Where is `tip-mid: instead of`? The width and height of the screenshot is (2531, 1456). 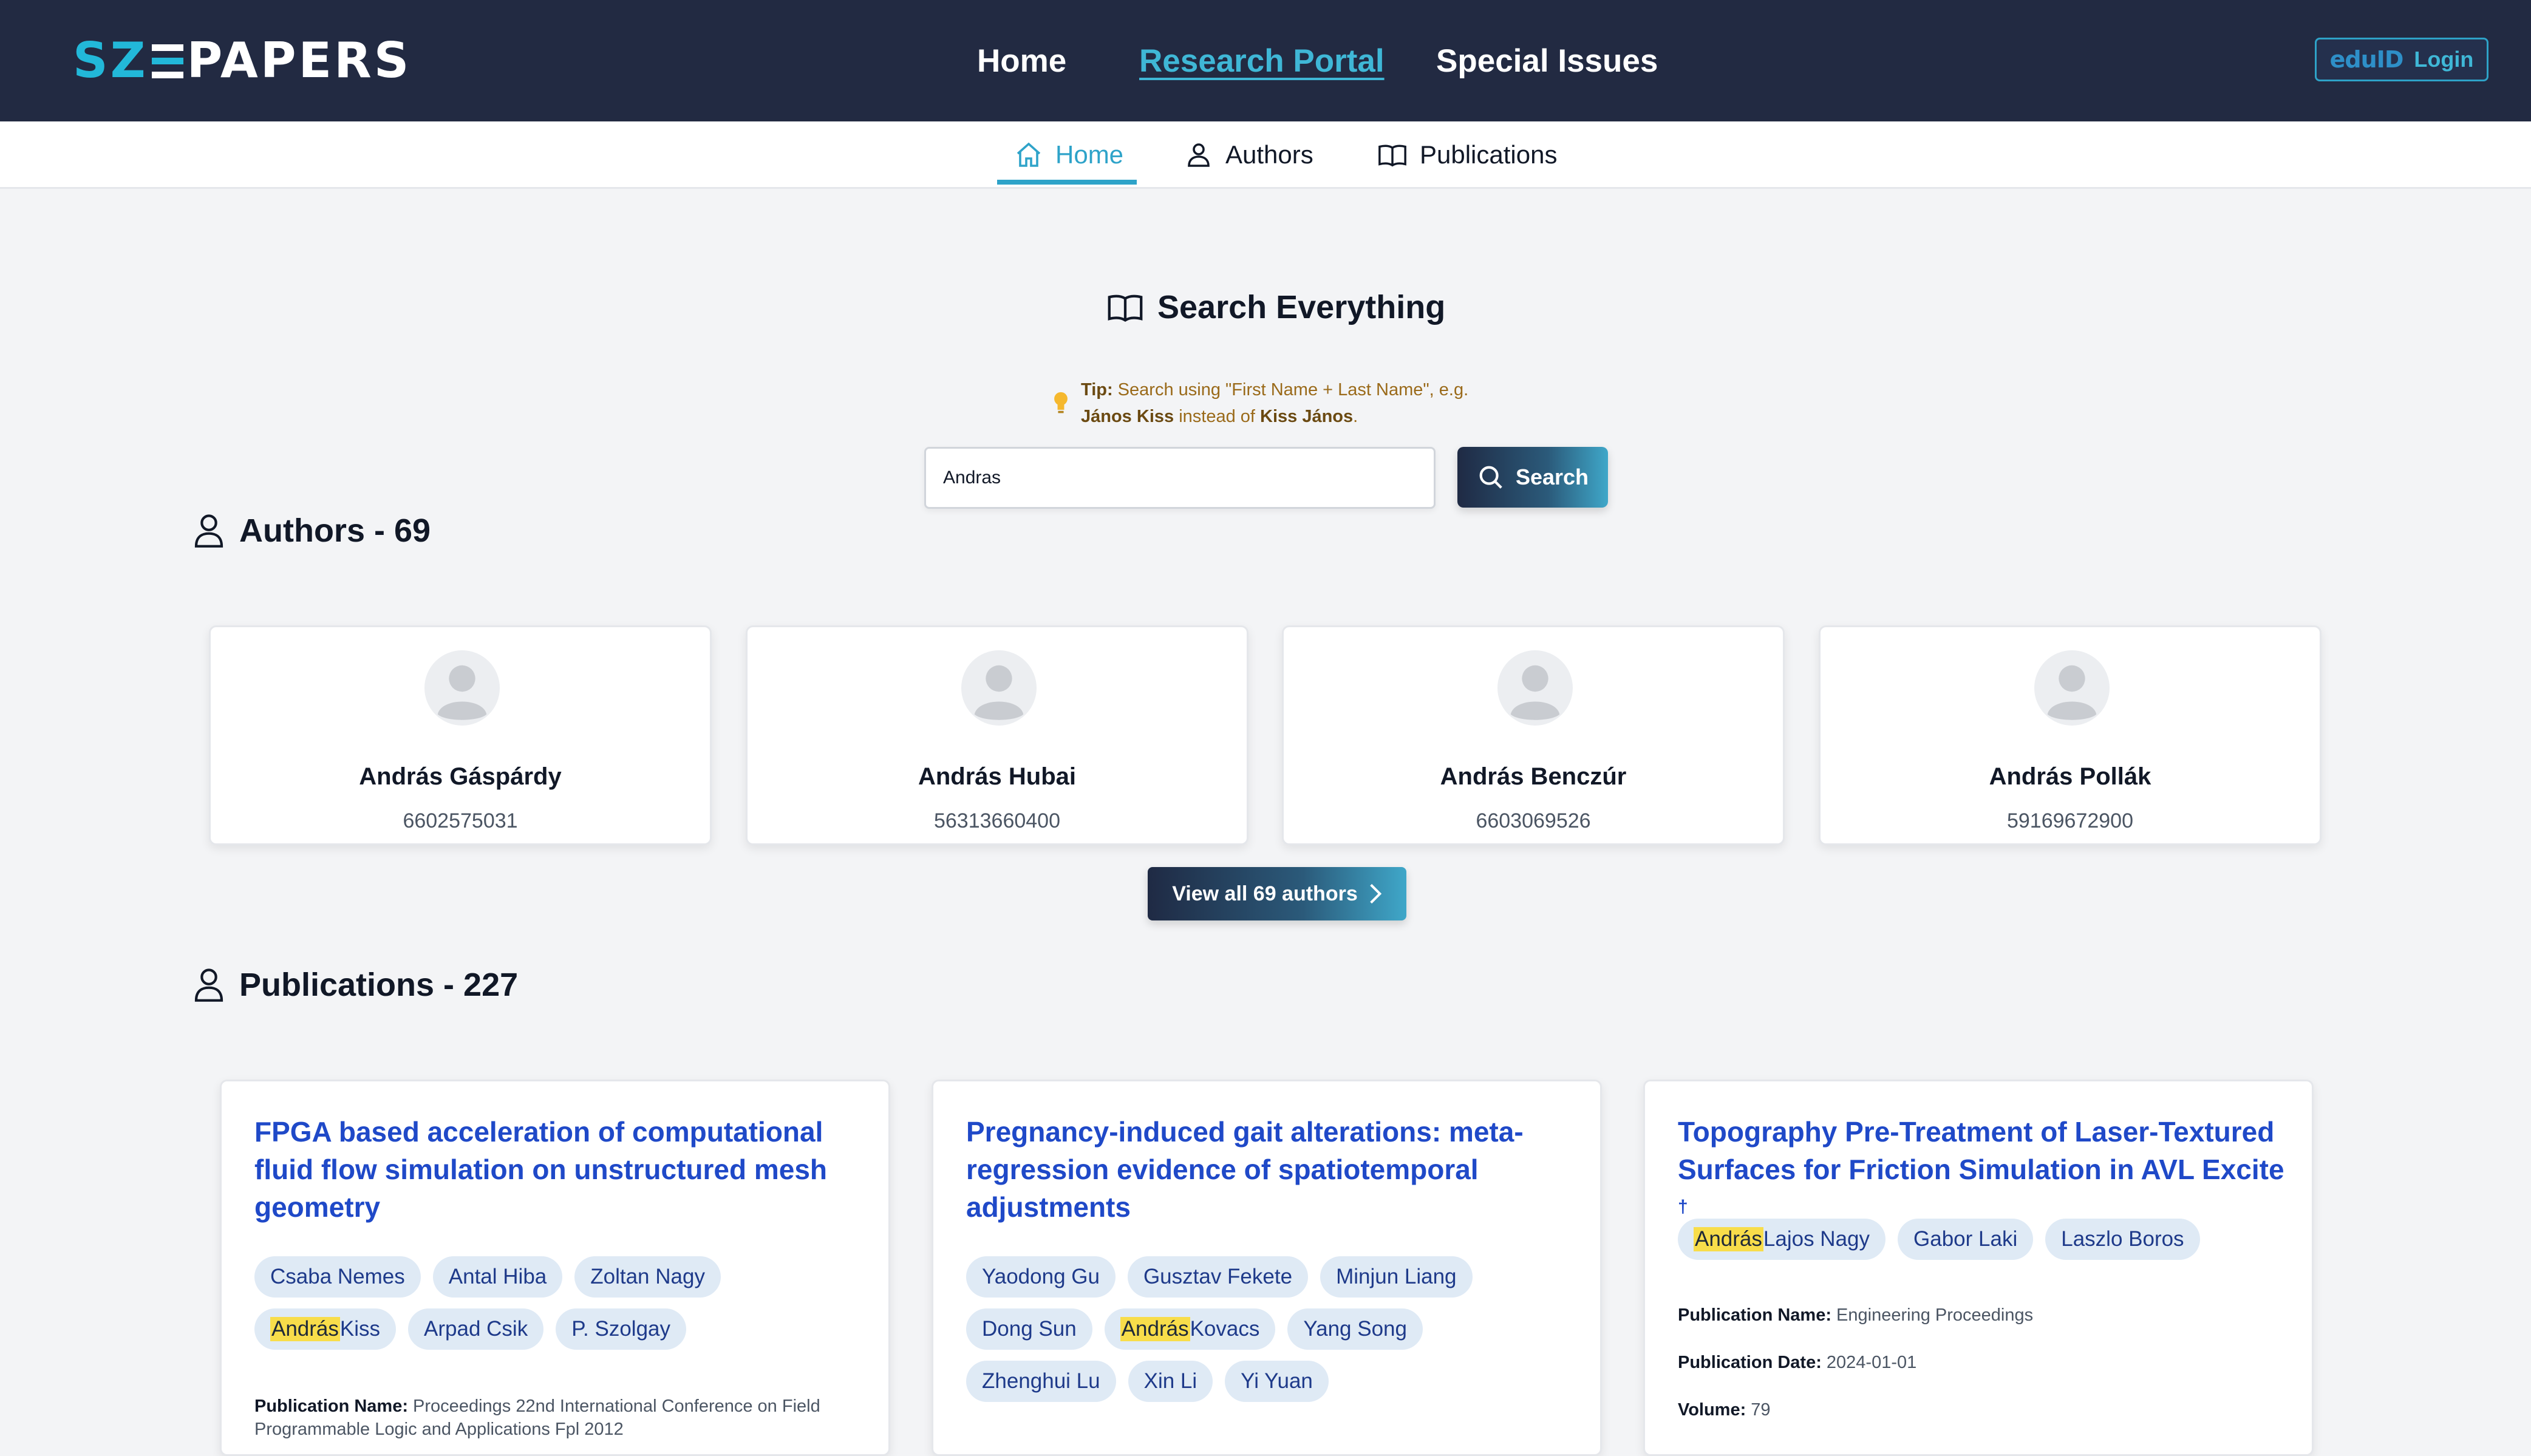 tip-mid: instead of is located at coordinates (1218, 416).